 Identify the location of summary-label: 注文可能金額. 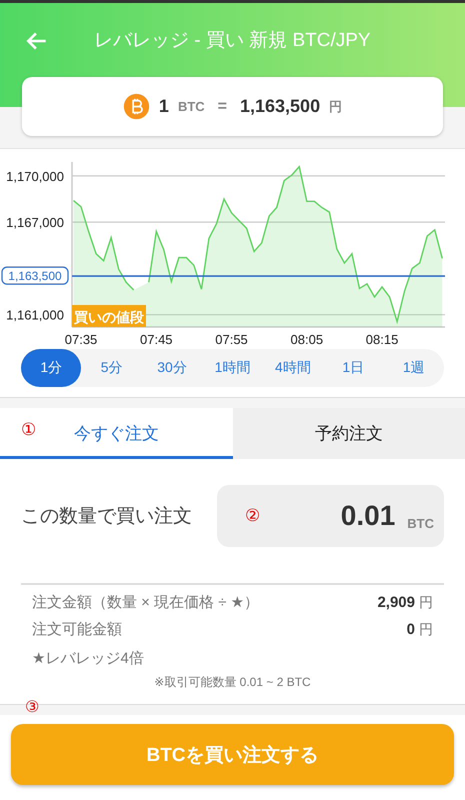
(77, 629).